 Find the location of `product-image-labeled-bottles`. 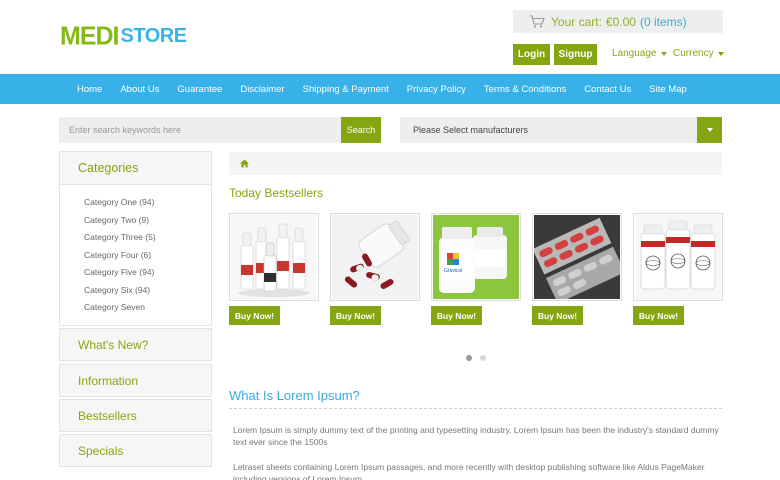

product-image-labeled-bottles is located at coordinates (678, 257).